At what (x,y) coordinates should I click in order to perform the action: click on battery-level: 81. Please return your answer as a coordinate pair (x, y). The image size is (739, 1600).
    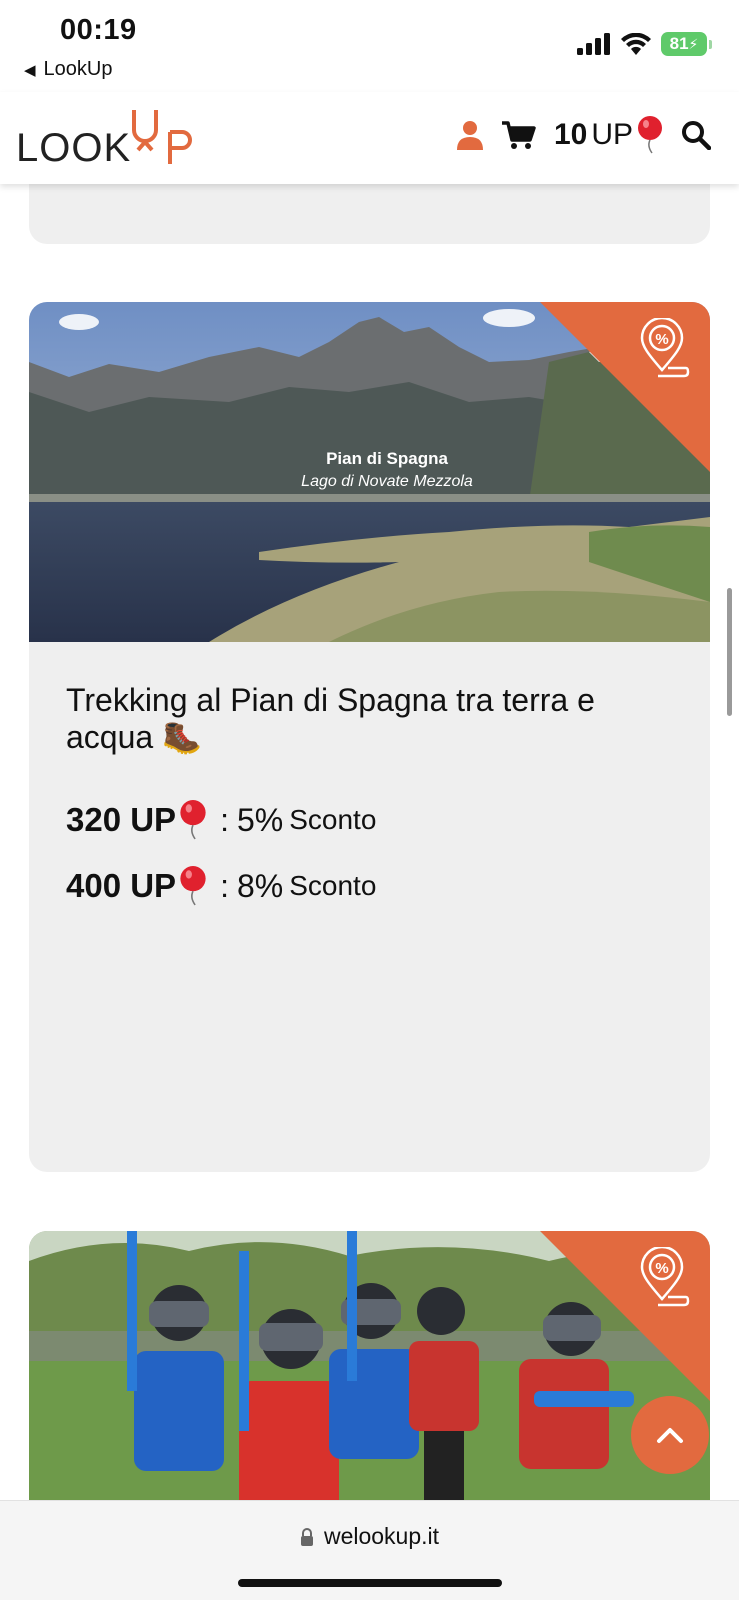
    Looking at the image, I should click on (679, 43).